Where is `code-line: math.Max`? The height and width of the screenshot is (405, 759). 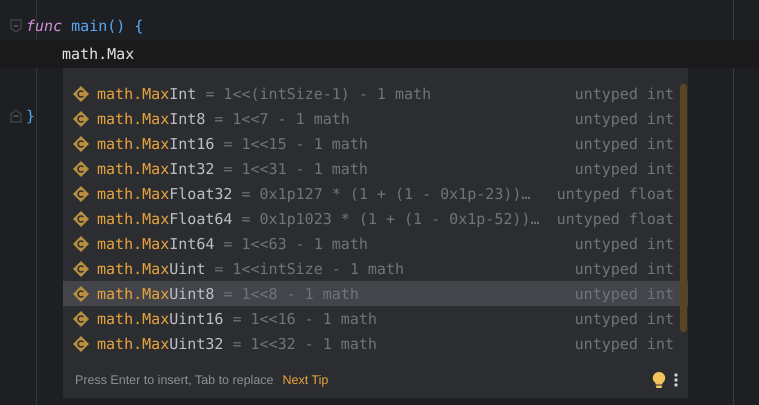 code-line: math.Max is located at coordinates (98, 54).